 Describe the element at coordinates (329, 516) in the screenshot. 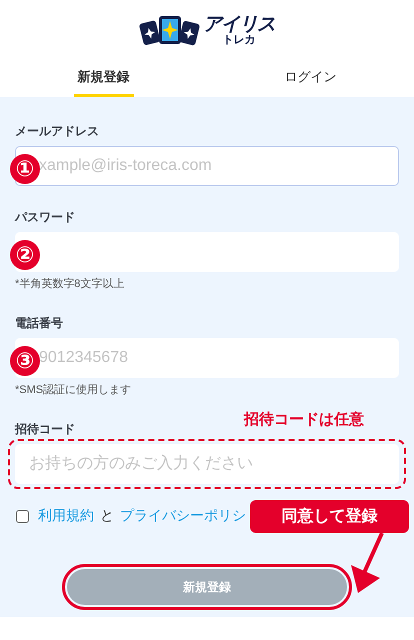

I see `callout-label: 同意して登録` at that location.